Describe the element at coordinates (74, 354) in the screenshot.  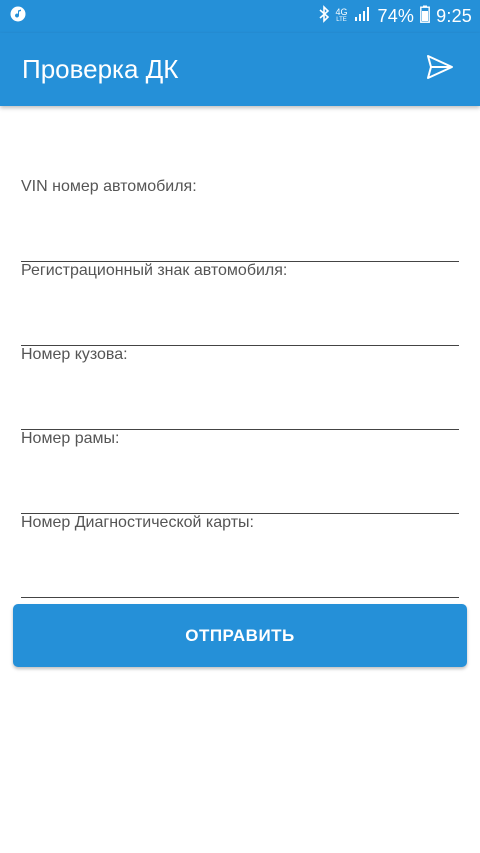
I see `body-number-label: Номер кузова:` at that location.